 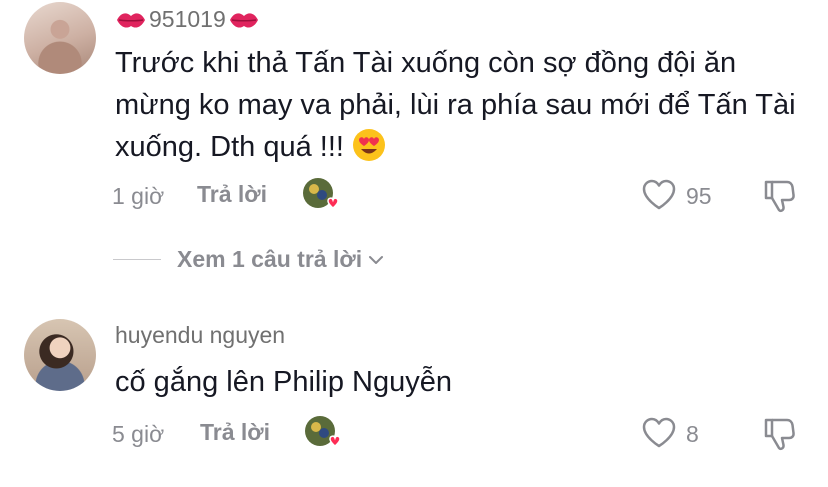 What do you see at coordinates (138, 196) in the screenshot?
I see `comment-time: 1 giờ` at bounding box center [138, 196].